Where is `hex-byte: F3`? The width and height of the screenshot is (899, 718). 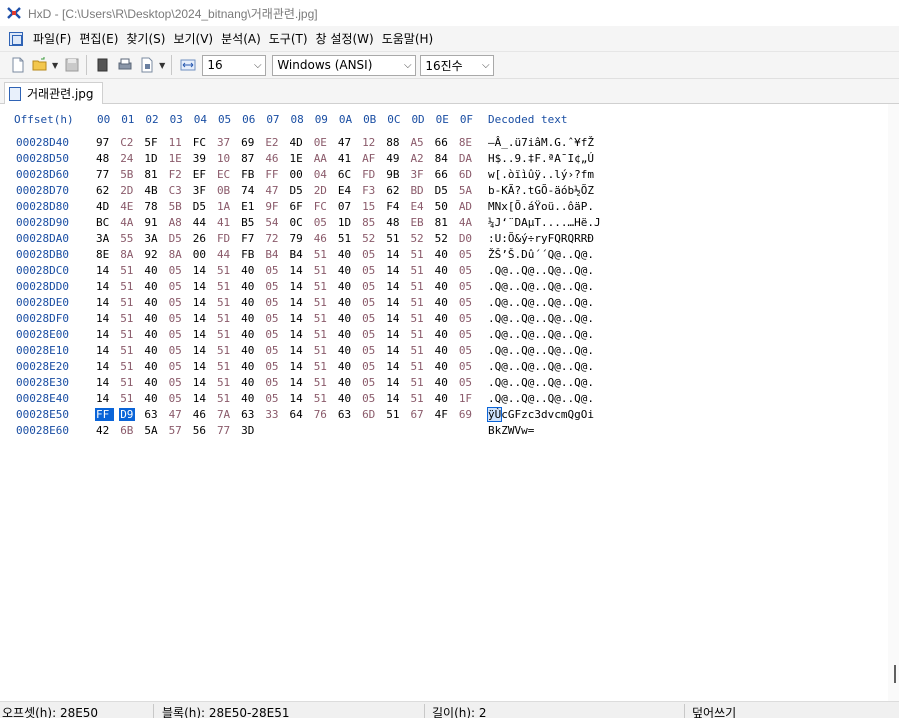
hex-byte: F3 is located at coordinates (374, 190).